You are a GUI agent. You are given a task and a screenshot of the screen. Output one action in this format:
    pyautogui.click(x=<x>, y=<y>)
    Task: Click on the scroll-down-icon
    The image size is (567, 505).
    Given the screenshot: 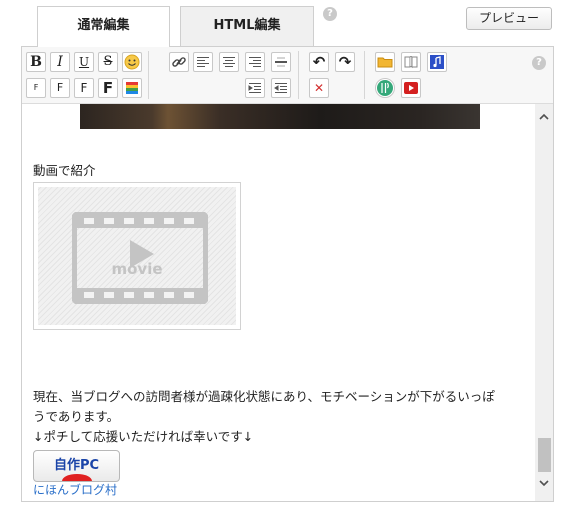 What is the action you would take?
    pyautogui.click(x=544, y=484)
    